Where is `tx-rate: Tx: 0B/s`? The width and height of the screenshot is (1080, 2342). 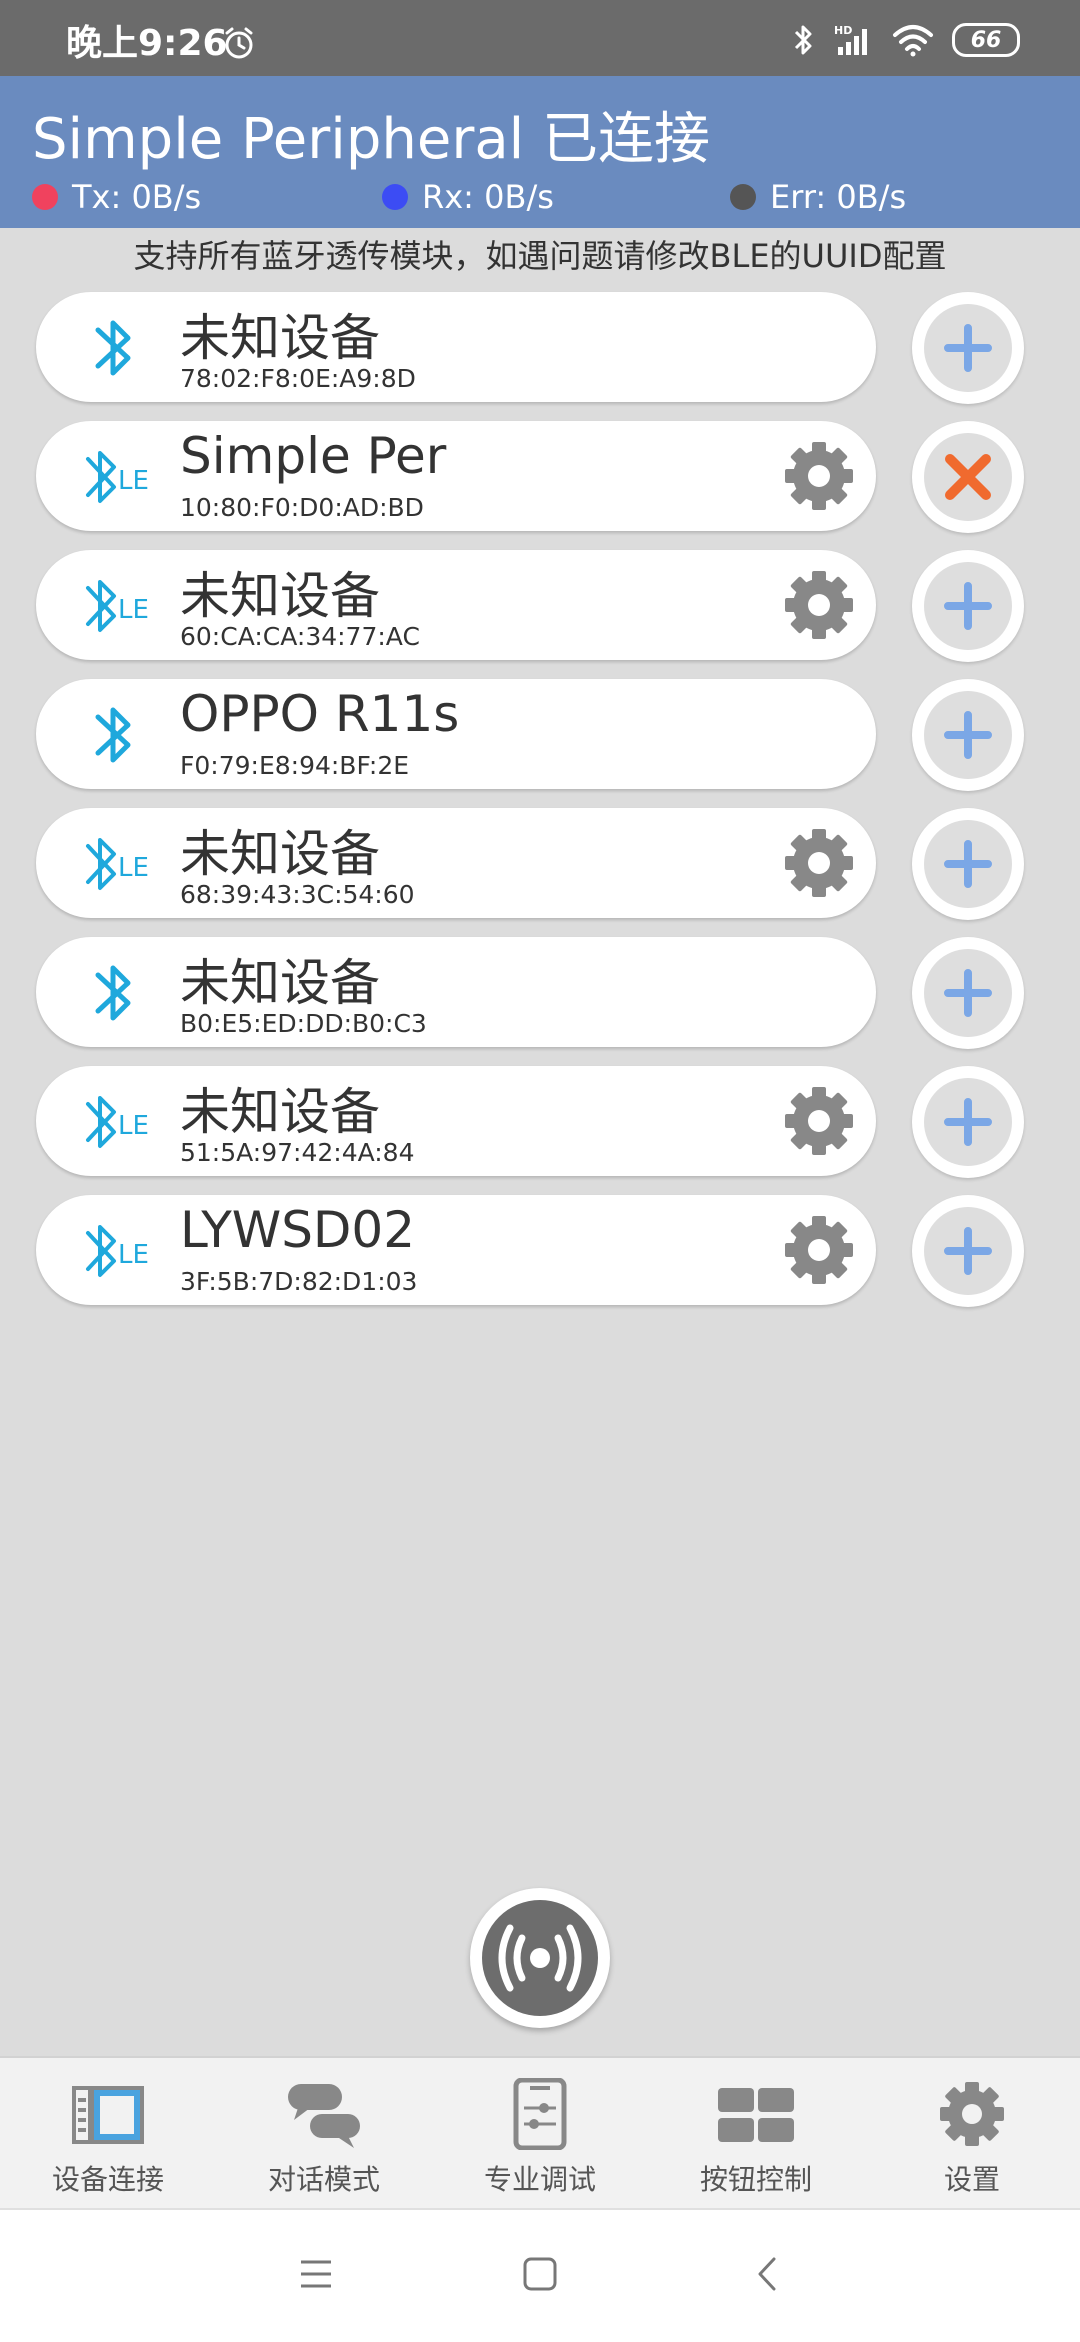
tx-rate: Tx: 0B/s is located at coordinates (116, 197).